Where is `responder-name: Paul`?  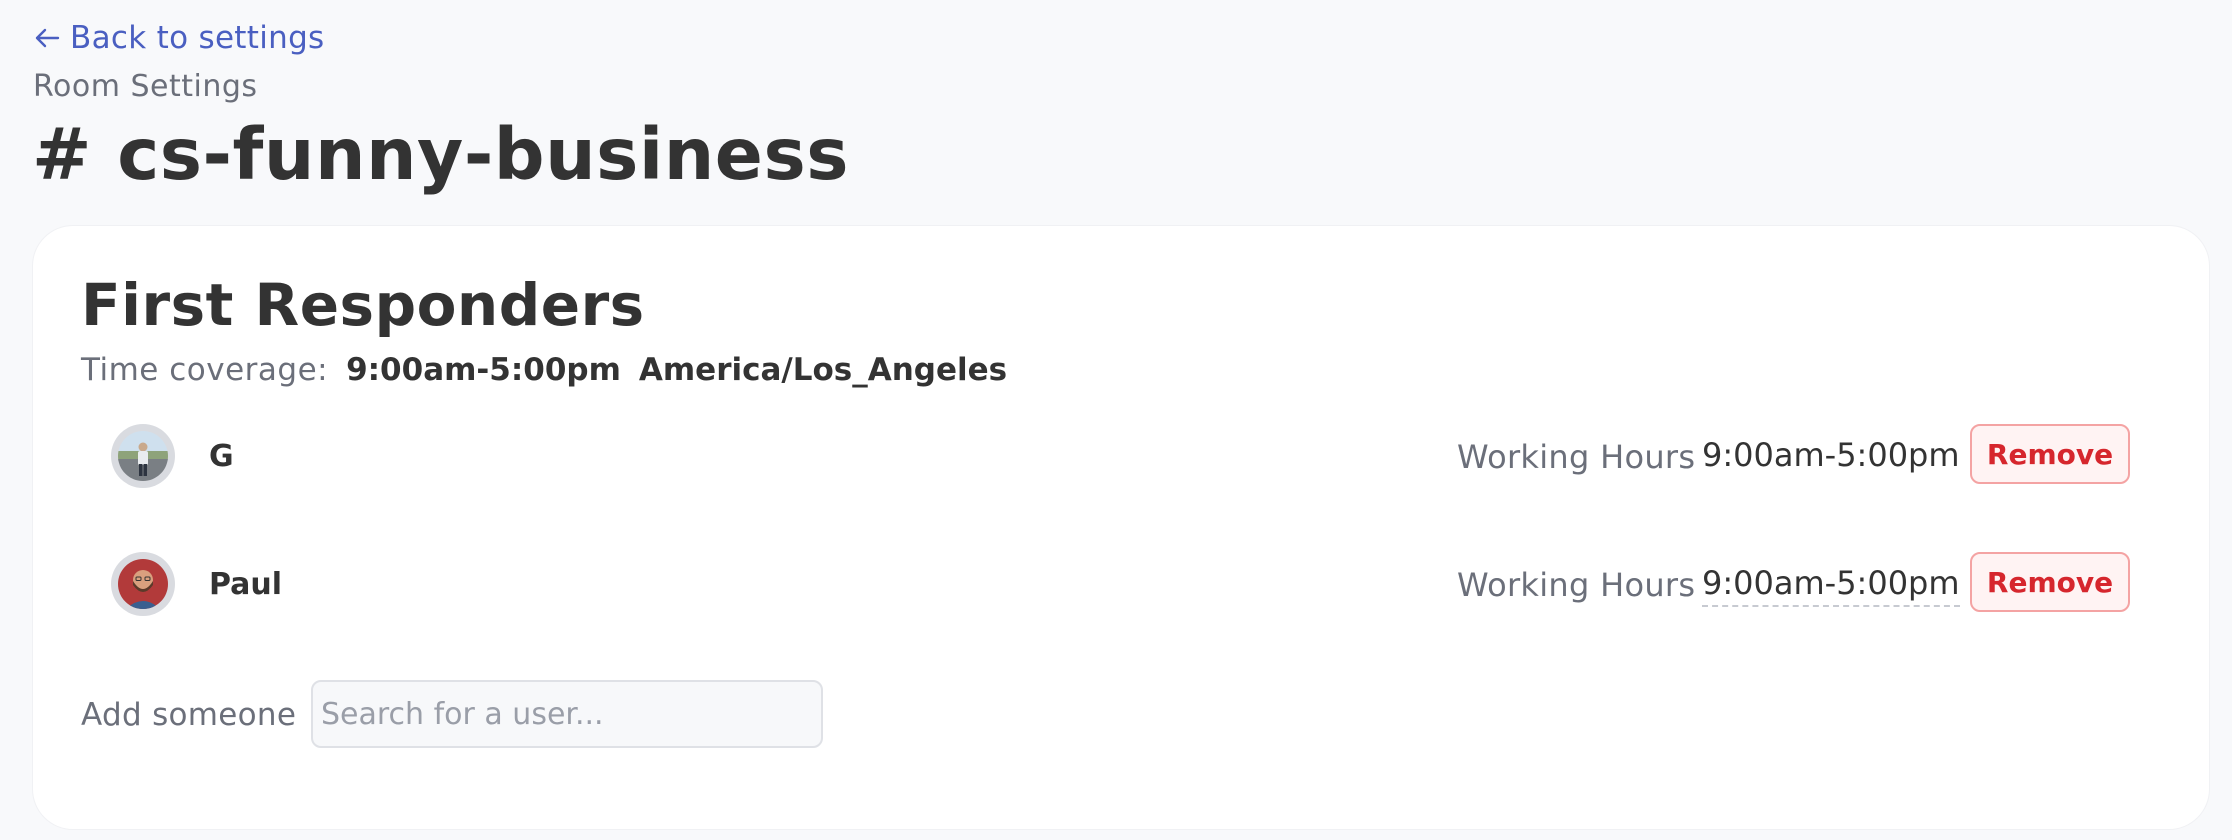 responder-name: Paul is located at coordinates (246, 584).